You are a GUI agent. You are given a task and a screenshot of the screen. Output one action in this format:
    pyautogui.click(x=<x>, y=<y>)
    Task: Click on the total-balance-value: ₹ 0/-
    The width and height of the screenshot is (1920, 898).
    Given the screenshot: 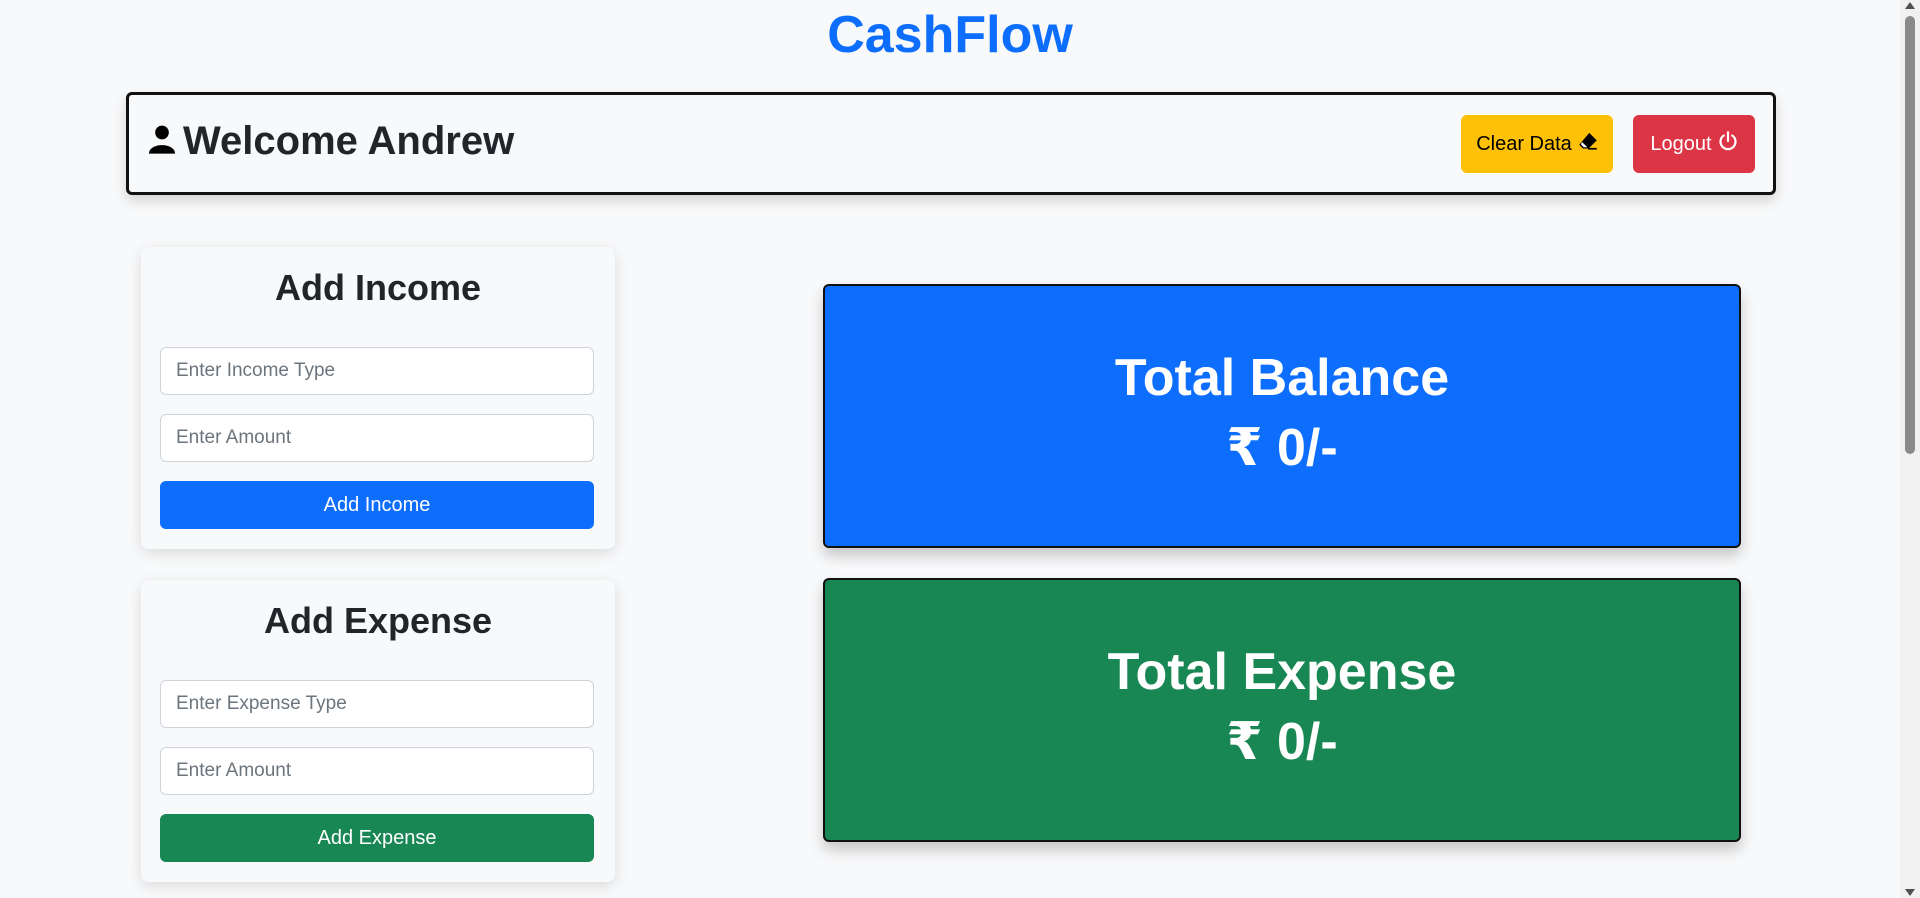 What is the action you would take?
    pyautogui.click(x=1282, y=448)
    